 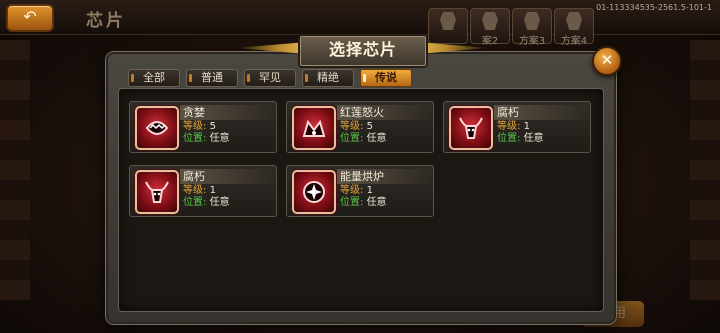 What do you see at coordinates (314, 192) in the screenshot?
I see `energy-furnace-icon` at bounding box center [314, 192].